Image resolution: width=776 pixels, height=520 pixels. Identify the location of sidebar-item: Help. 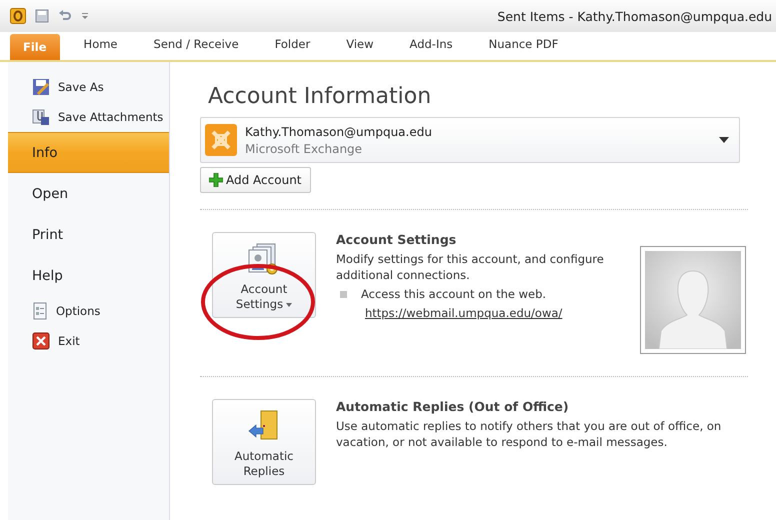
(88, 275).